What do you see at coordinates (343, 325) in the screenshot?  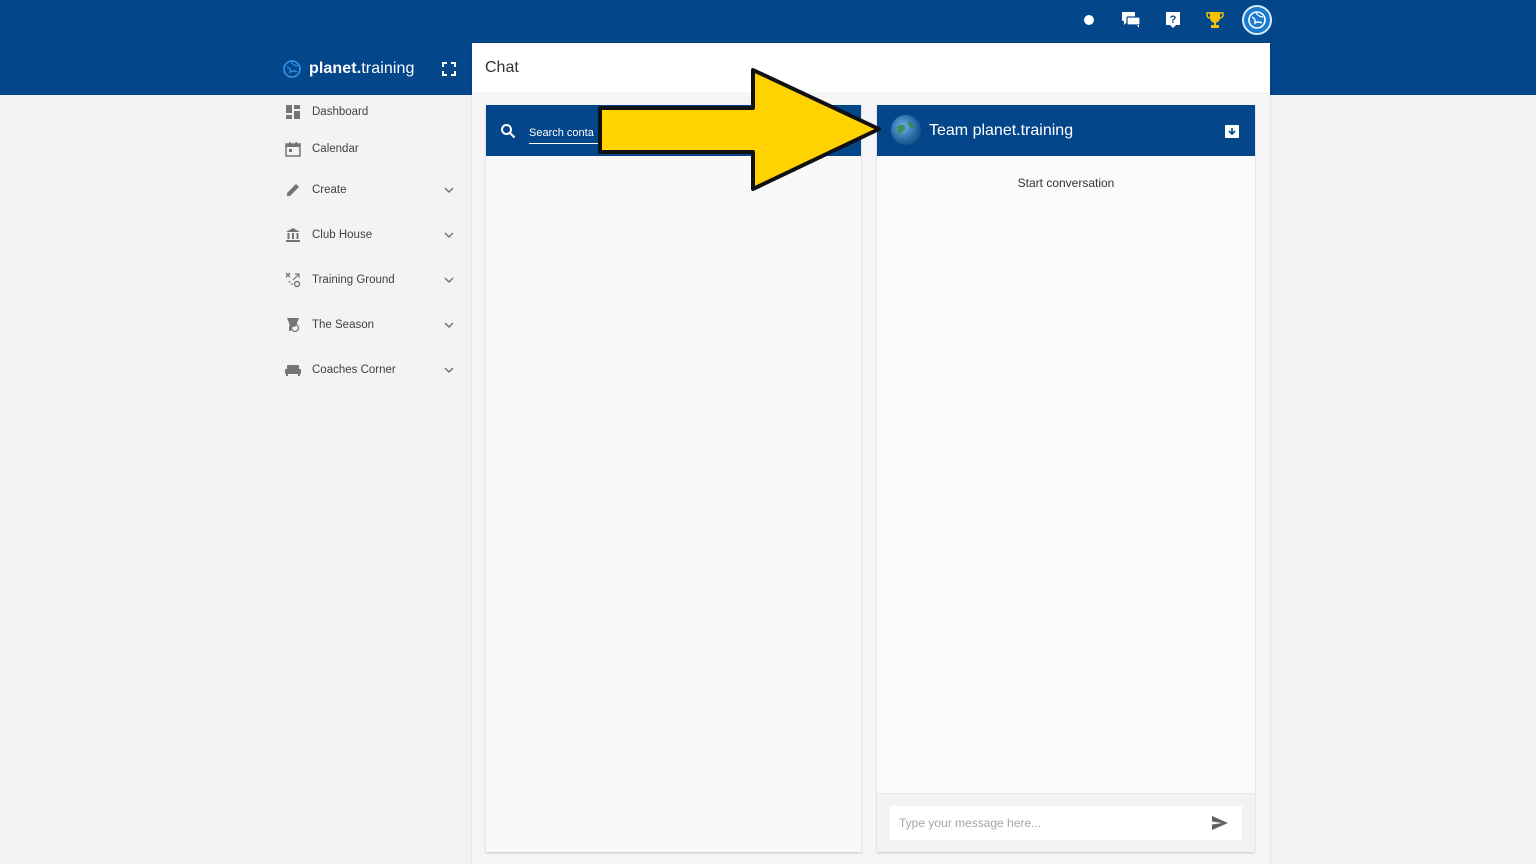 I see `sidebar-item-label: The Season` at bounding box center [343, 325].